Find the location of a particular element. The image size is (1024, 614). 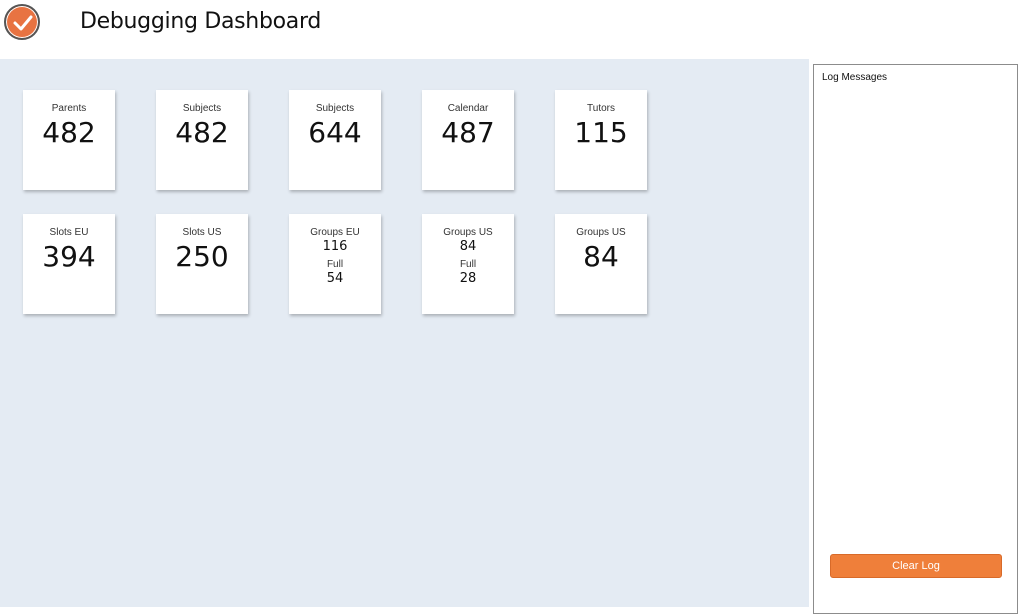

card-label: Groups EU is located at coordinates (335, 232).